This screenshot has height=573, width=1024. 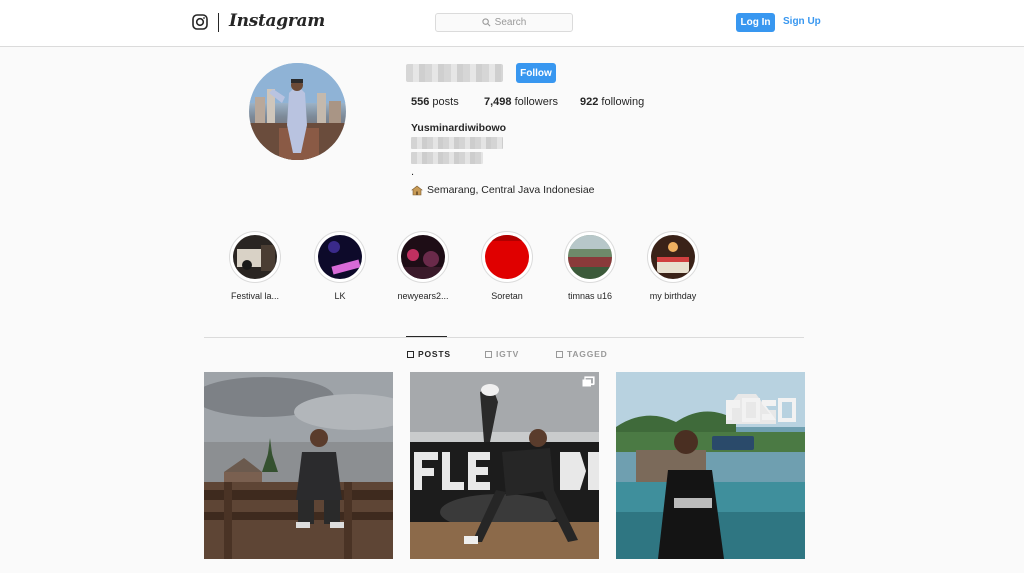 What do you see at coordinates (200, 22) in the screenshot?
I see `instagram-camera-icon` at bounding box center [200, 22].